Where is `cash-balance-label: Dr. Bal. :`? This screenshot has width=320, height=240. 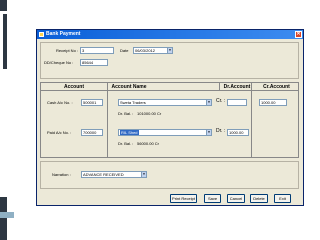
cash-balance-label: Dr. Bal. : is located at coordinates (126, 113).